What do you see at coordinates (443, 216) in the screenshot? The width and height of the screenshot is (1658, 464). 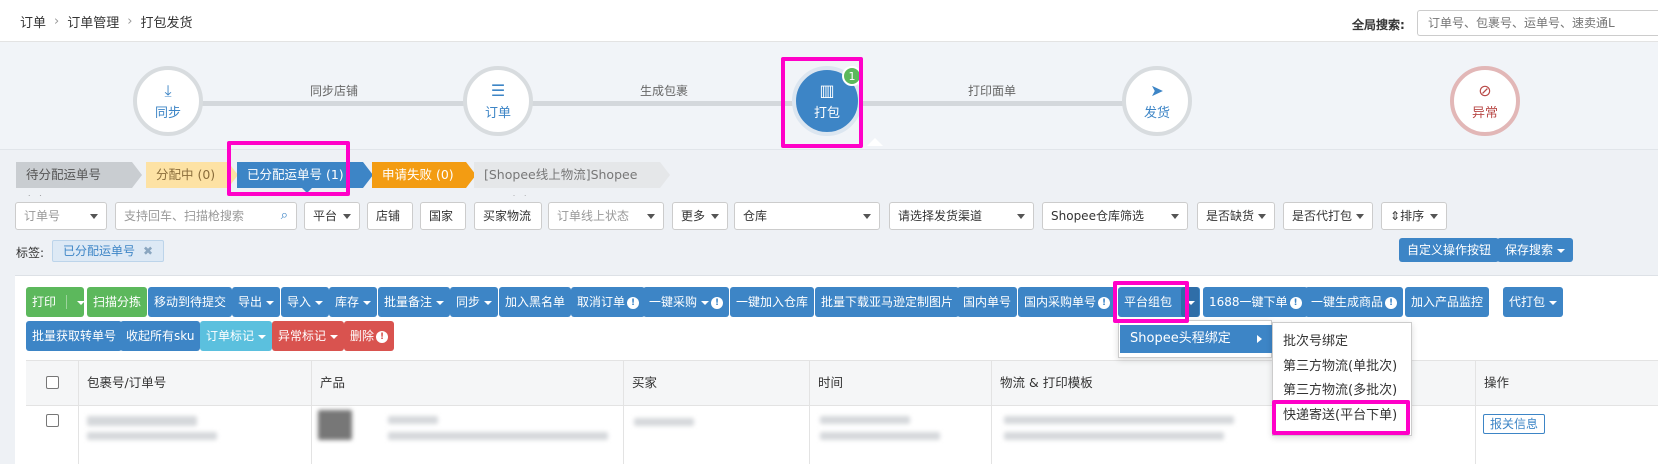 I see `country-button: 国家` at bounding box center [443, 216].